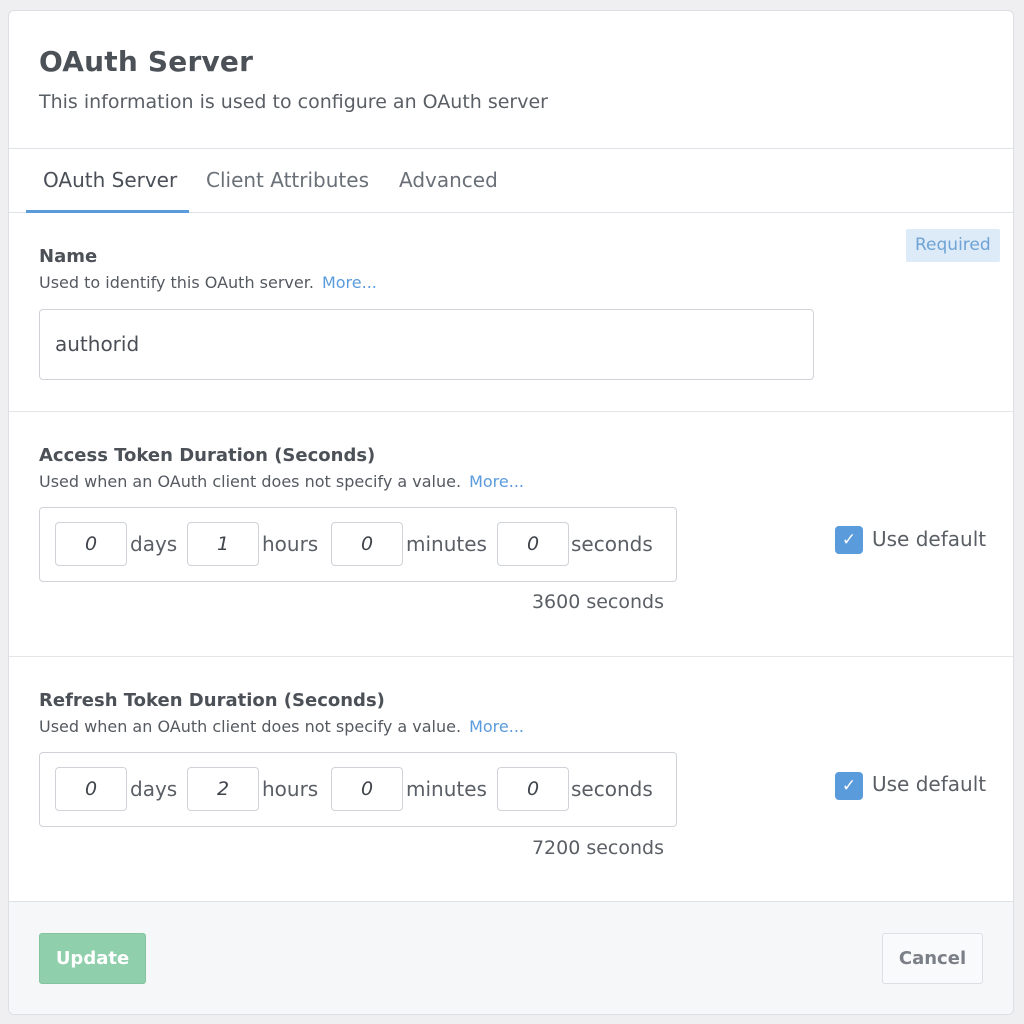 The height and width of the screenshot is (1024, 1024). I want to click on access-hours-input: 1, so click(223, 544).